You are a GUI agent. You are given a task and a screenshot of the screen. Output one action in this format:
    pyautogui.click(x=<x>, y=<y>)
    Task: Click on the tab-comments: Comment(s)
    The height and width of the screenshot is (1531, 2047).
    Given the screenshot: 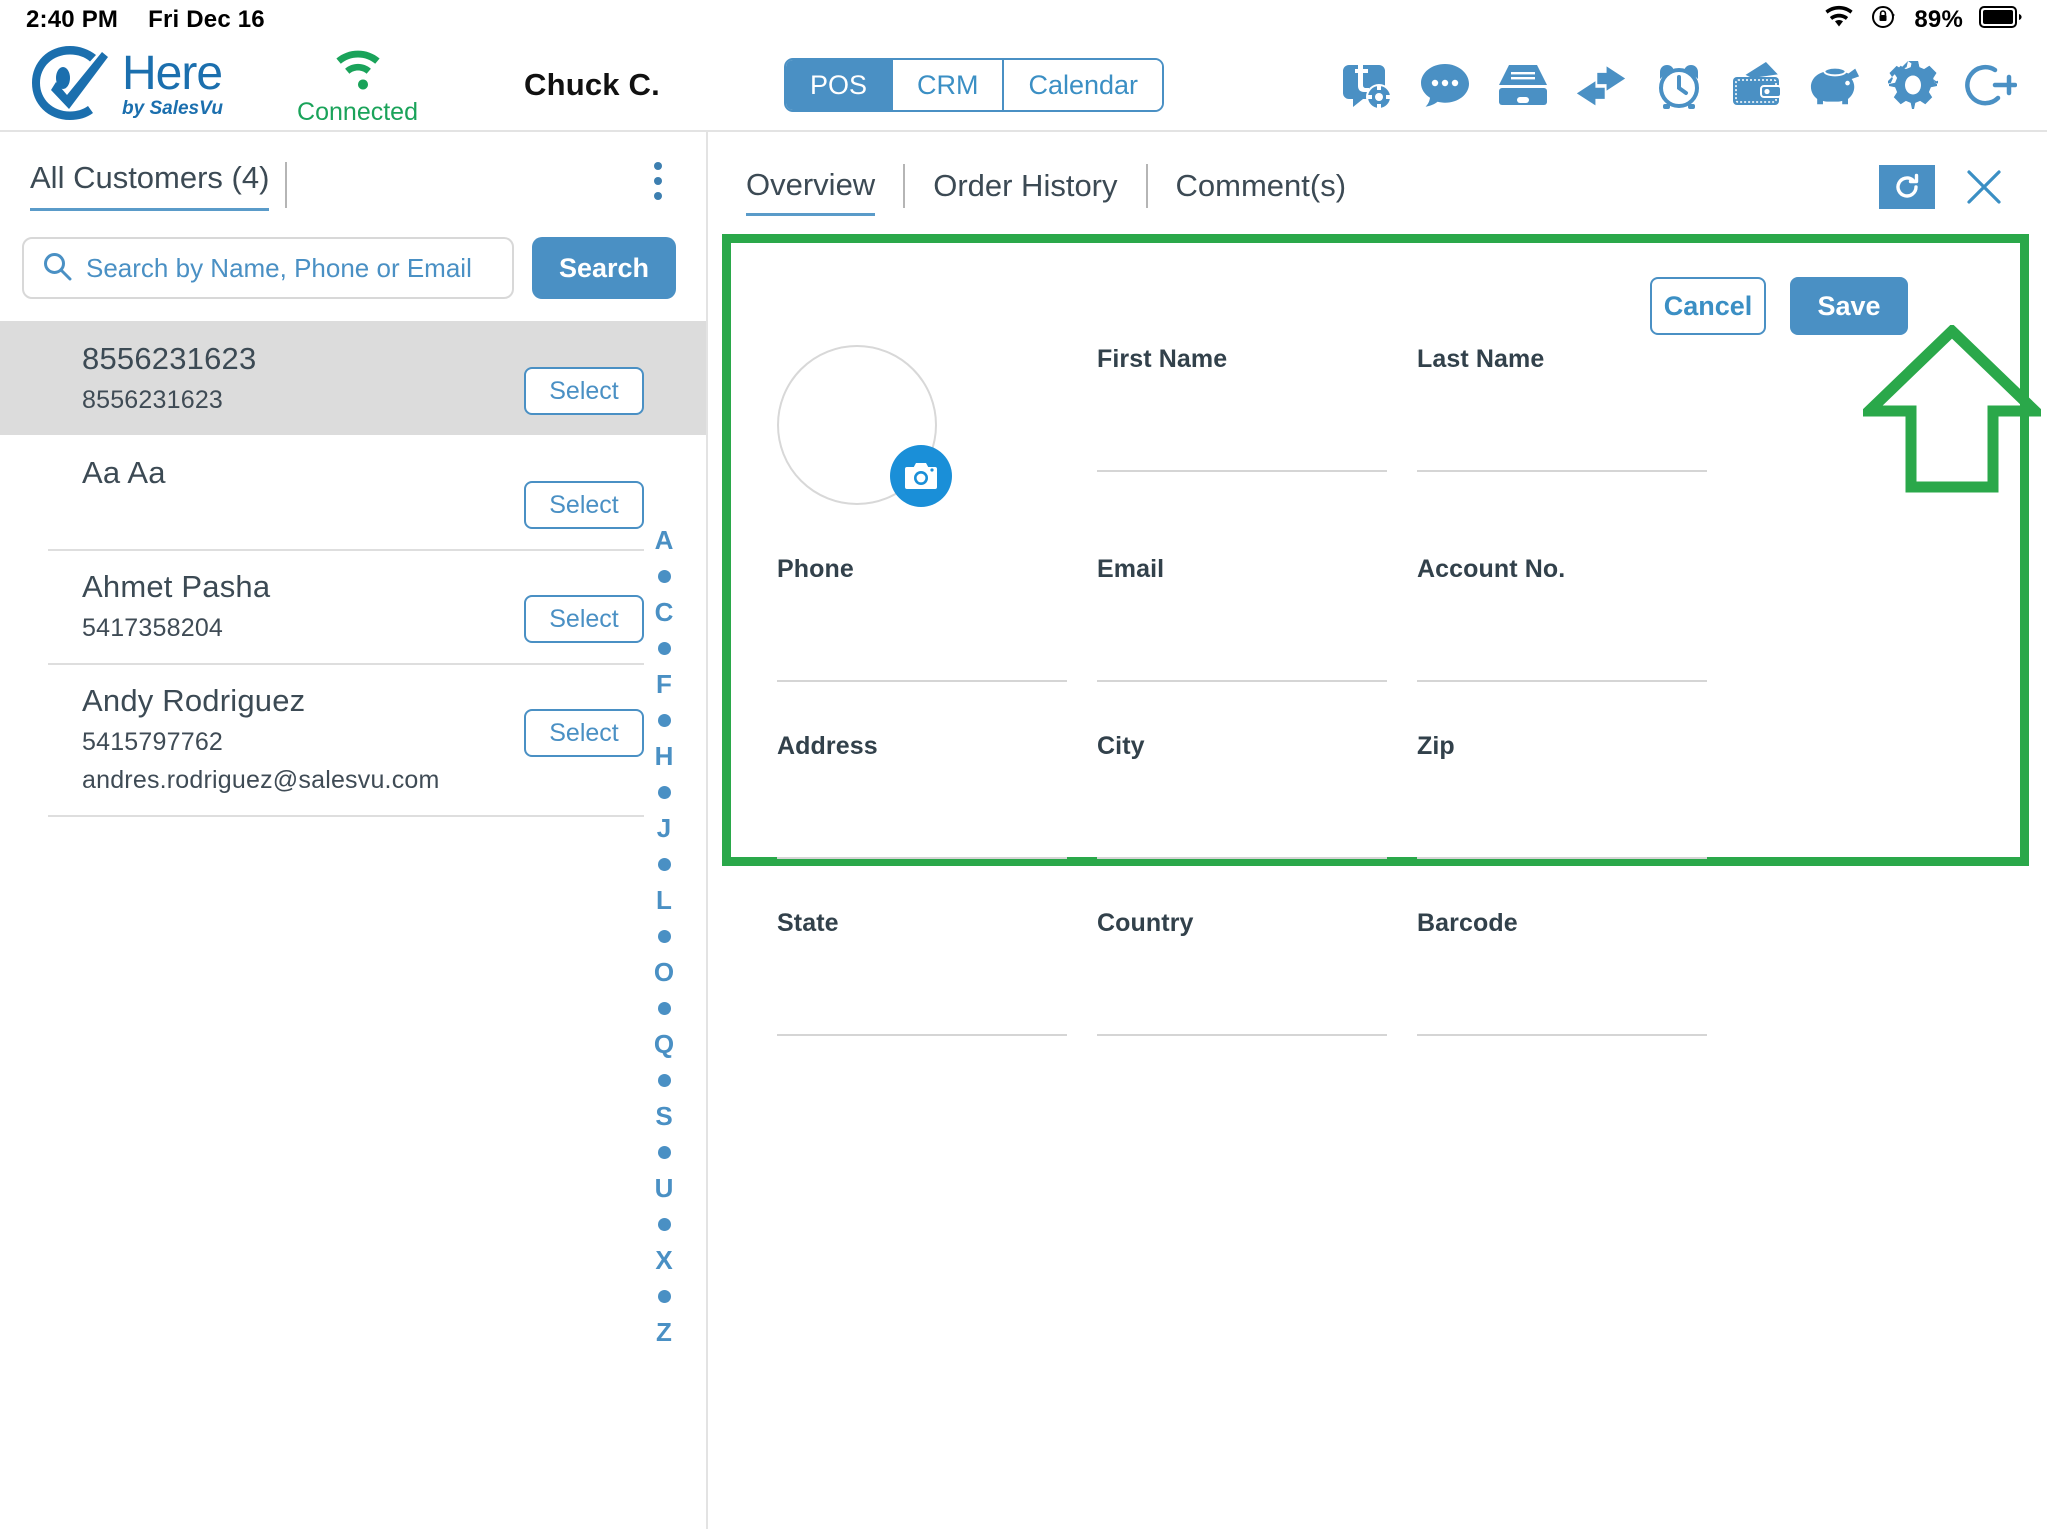 What is the action you would take?
    pyautogui.click(x=1261, y=191)
    